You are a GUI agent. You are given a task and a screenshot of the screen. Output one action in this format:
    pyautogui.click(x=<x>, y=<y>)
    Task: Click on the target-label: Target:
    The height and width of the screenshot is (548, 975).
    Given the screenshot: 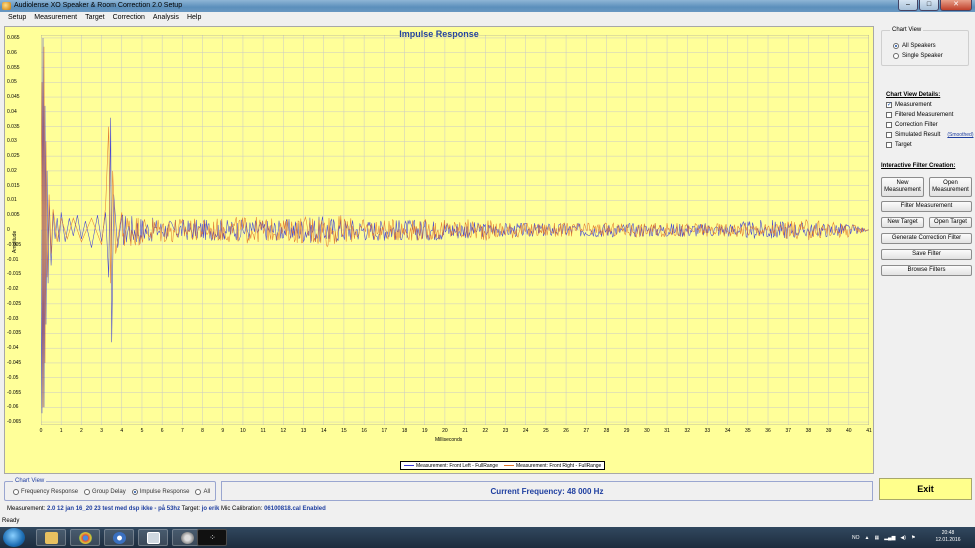 What is the action you would take?
    pyautogui.click(x=191, y=509)
    